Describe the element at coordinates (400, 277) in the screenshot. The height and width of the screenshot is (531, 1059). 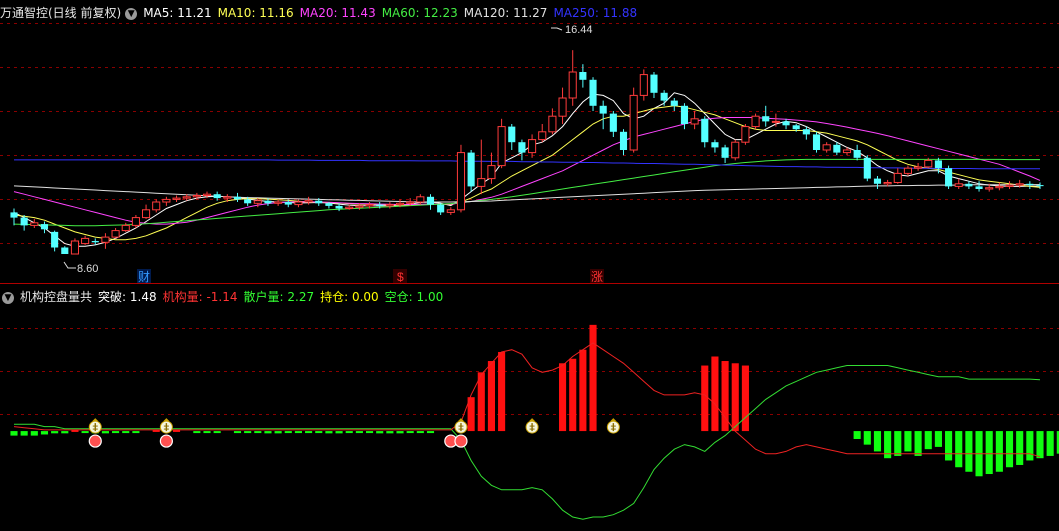
I see `dollar-marker: $` at that location.